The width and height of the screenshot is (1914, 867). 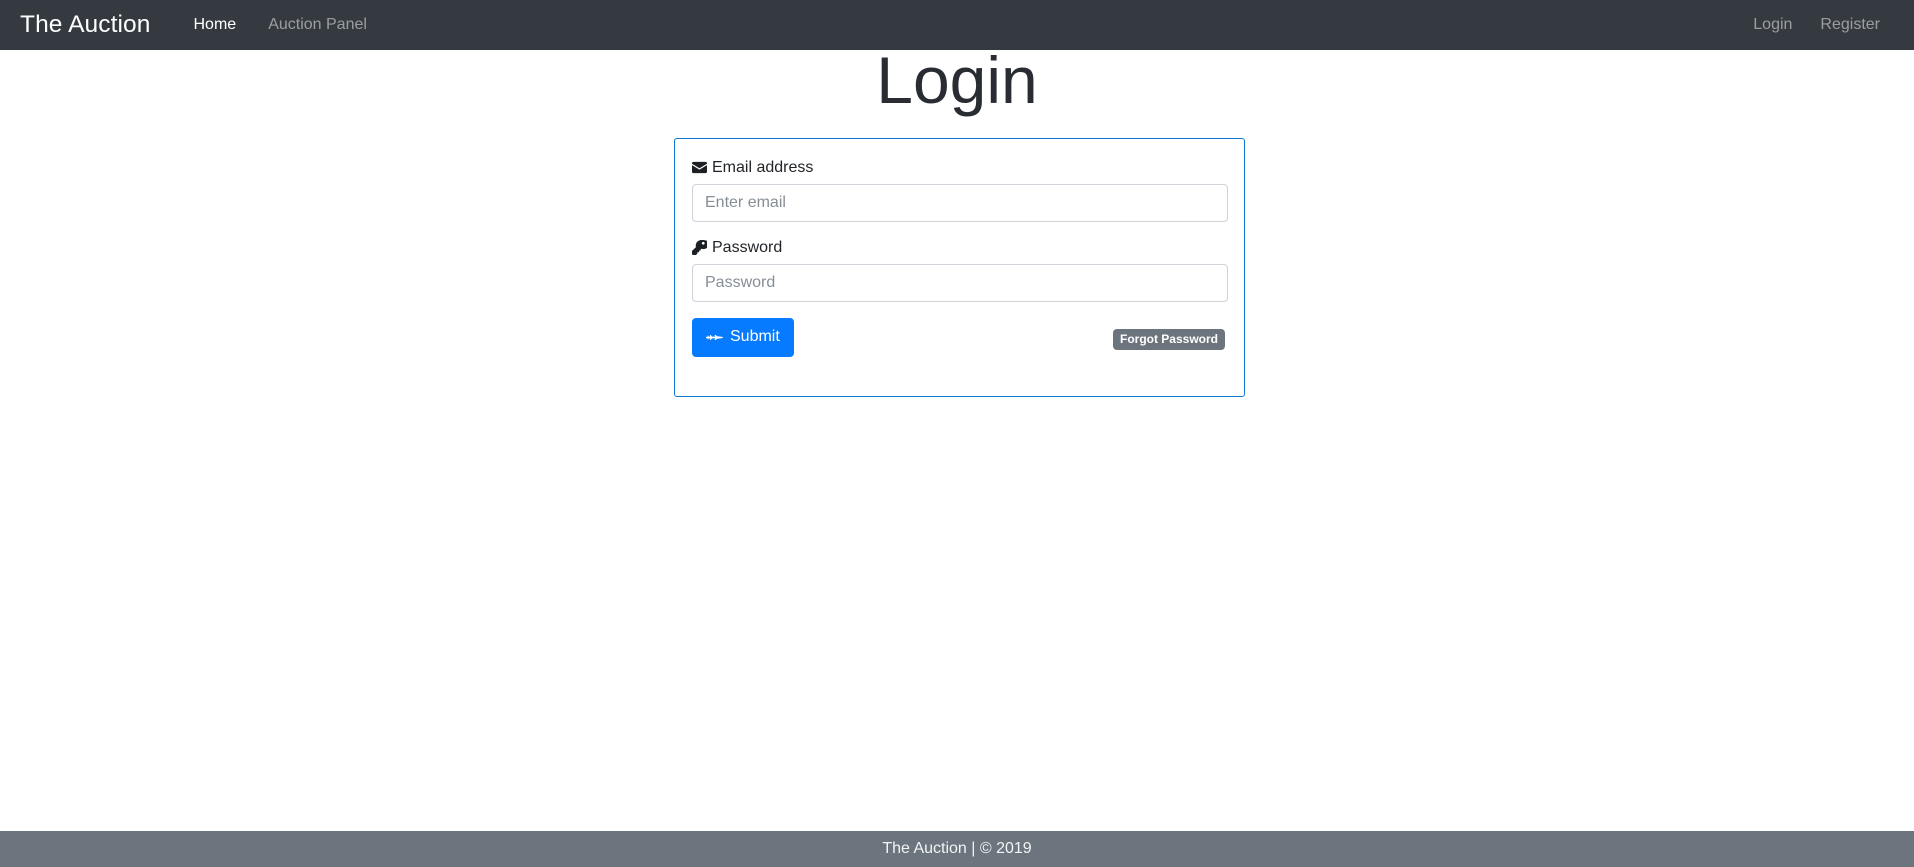 I want to click on password-form-group: Password, so click(x=960, y=270).